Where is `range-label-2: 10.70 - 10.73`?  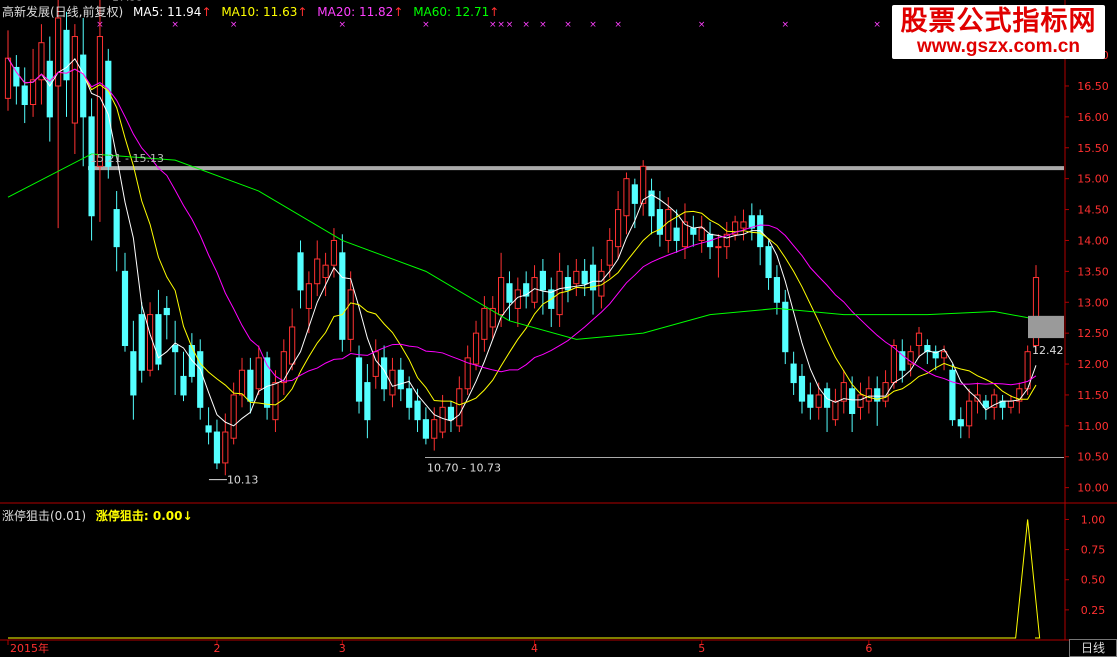
range-label-2: 10.70 - 10.73 is located at coordinates (464, 468).